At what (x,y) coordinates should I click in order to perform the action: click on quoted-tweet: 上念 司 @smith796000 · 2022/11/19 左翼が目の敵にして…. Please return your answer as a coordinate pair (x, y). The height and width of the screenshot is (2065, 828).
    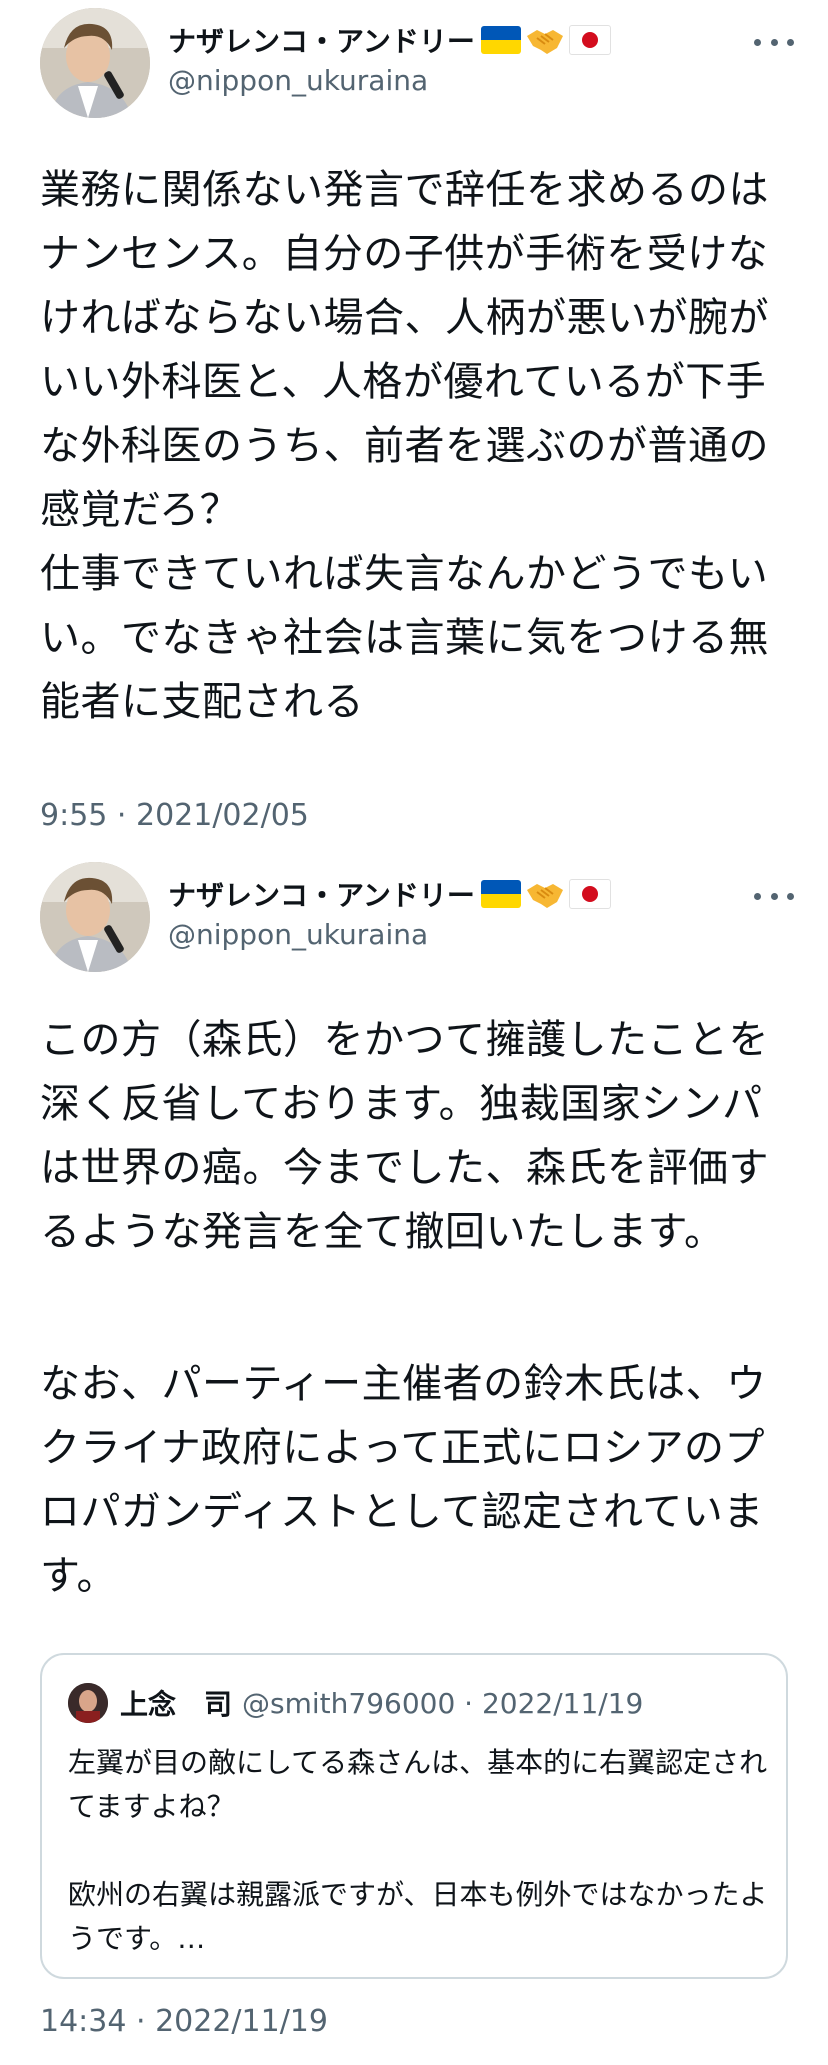
    Looking at the image, I should click on (414, 1816).